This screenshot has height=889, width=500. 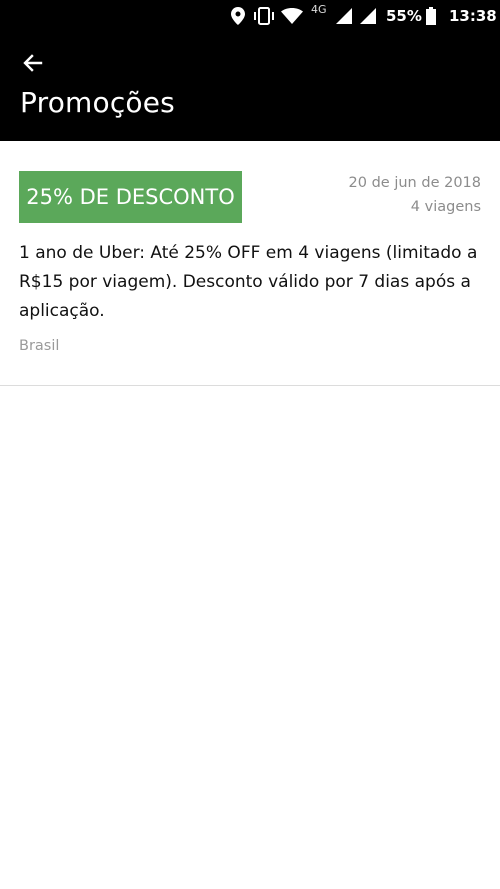 I want to click on page-title: Promoções, so click(x=97, y=102).